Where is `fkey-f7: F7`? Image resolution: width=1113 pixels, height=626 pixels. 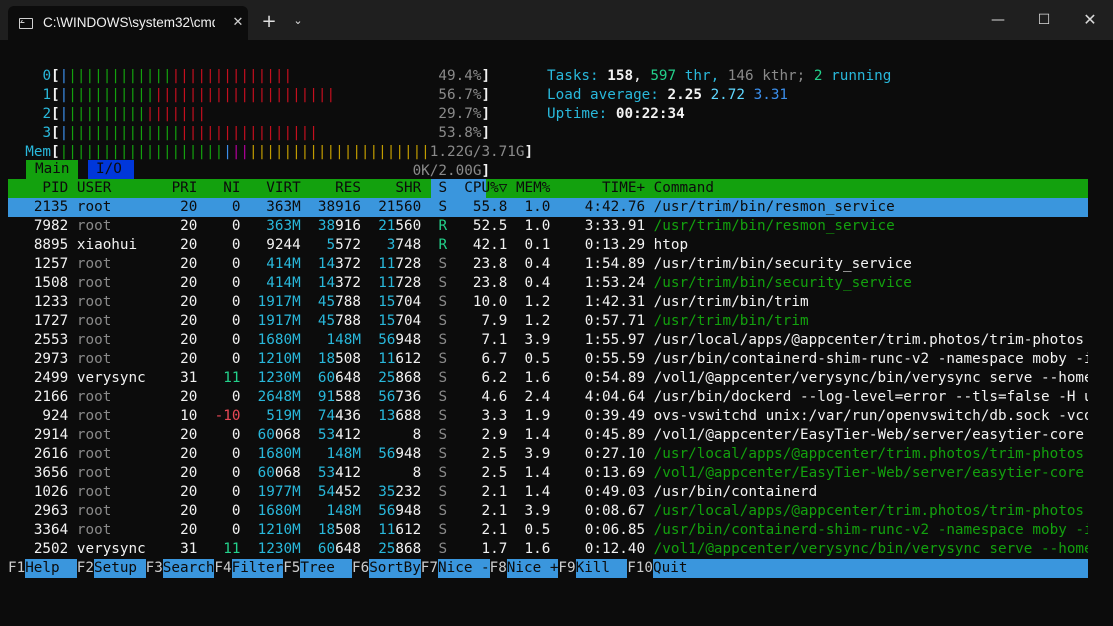
fkey-f7: F7 is located at coordinates (429, 568).